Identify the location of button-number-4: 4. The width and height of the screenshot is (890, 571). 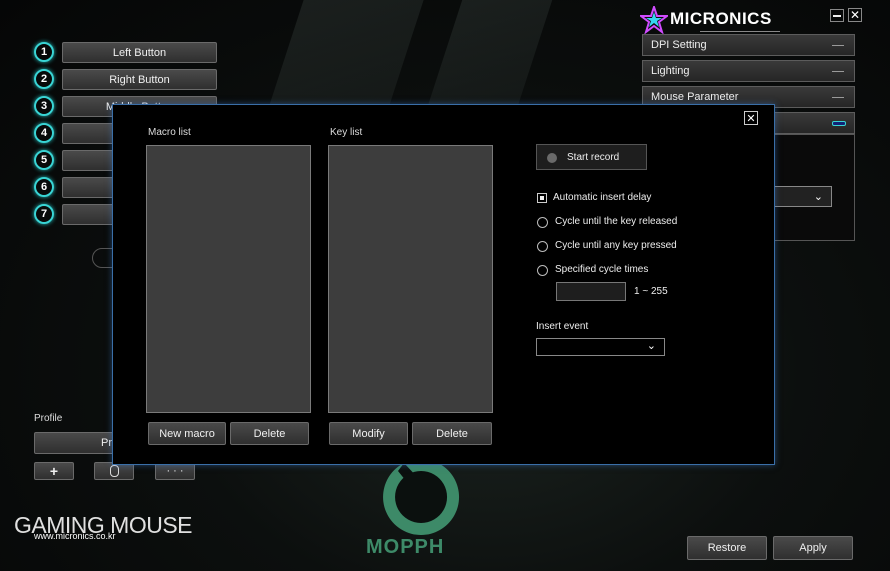
(44, 133).